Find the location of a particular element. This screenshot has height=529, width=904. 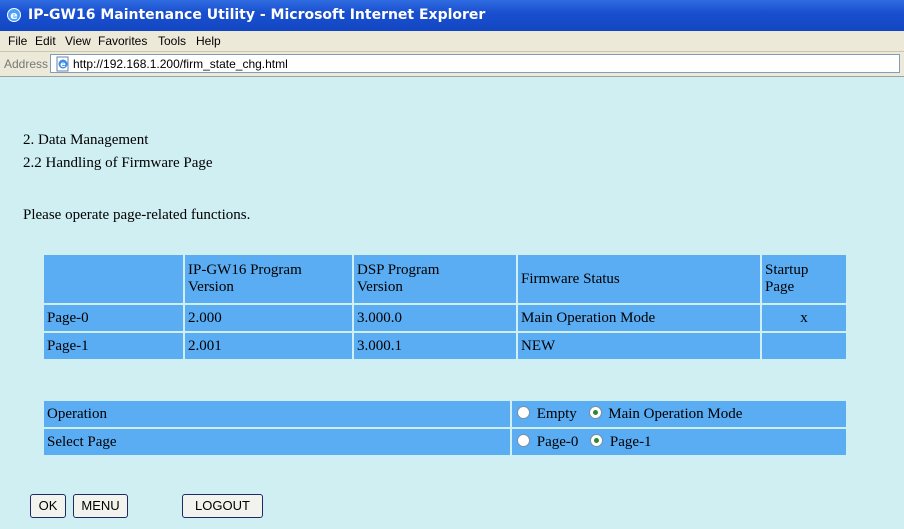

row-firmware-status: NEW is located at coordinates (639, 346).